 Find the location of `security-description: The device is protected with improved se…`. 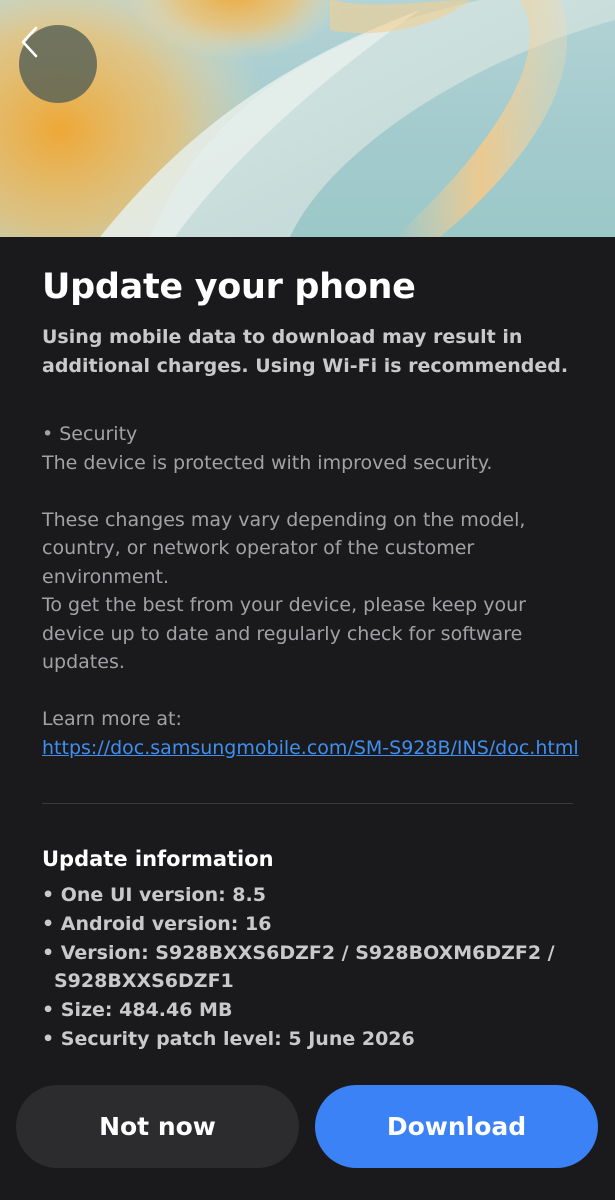

security-description: The device is protected with improved se… is located at coordinates (267, 462).